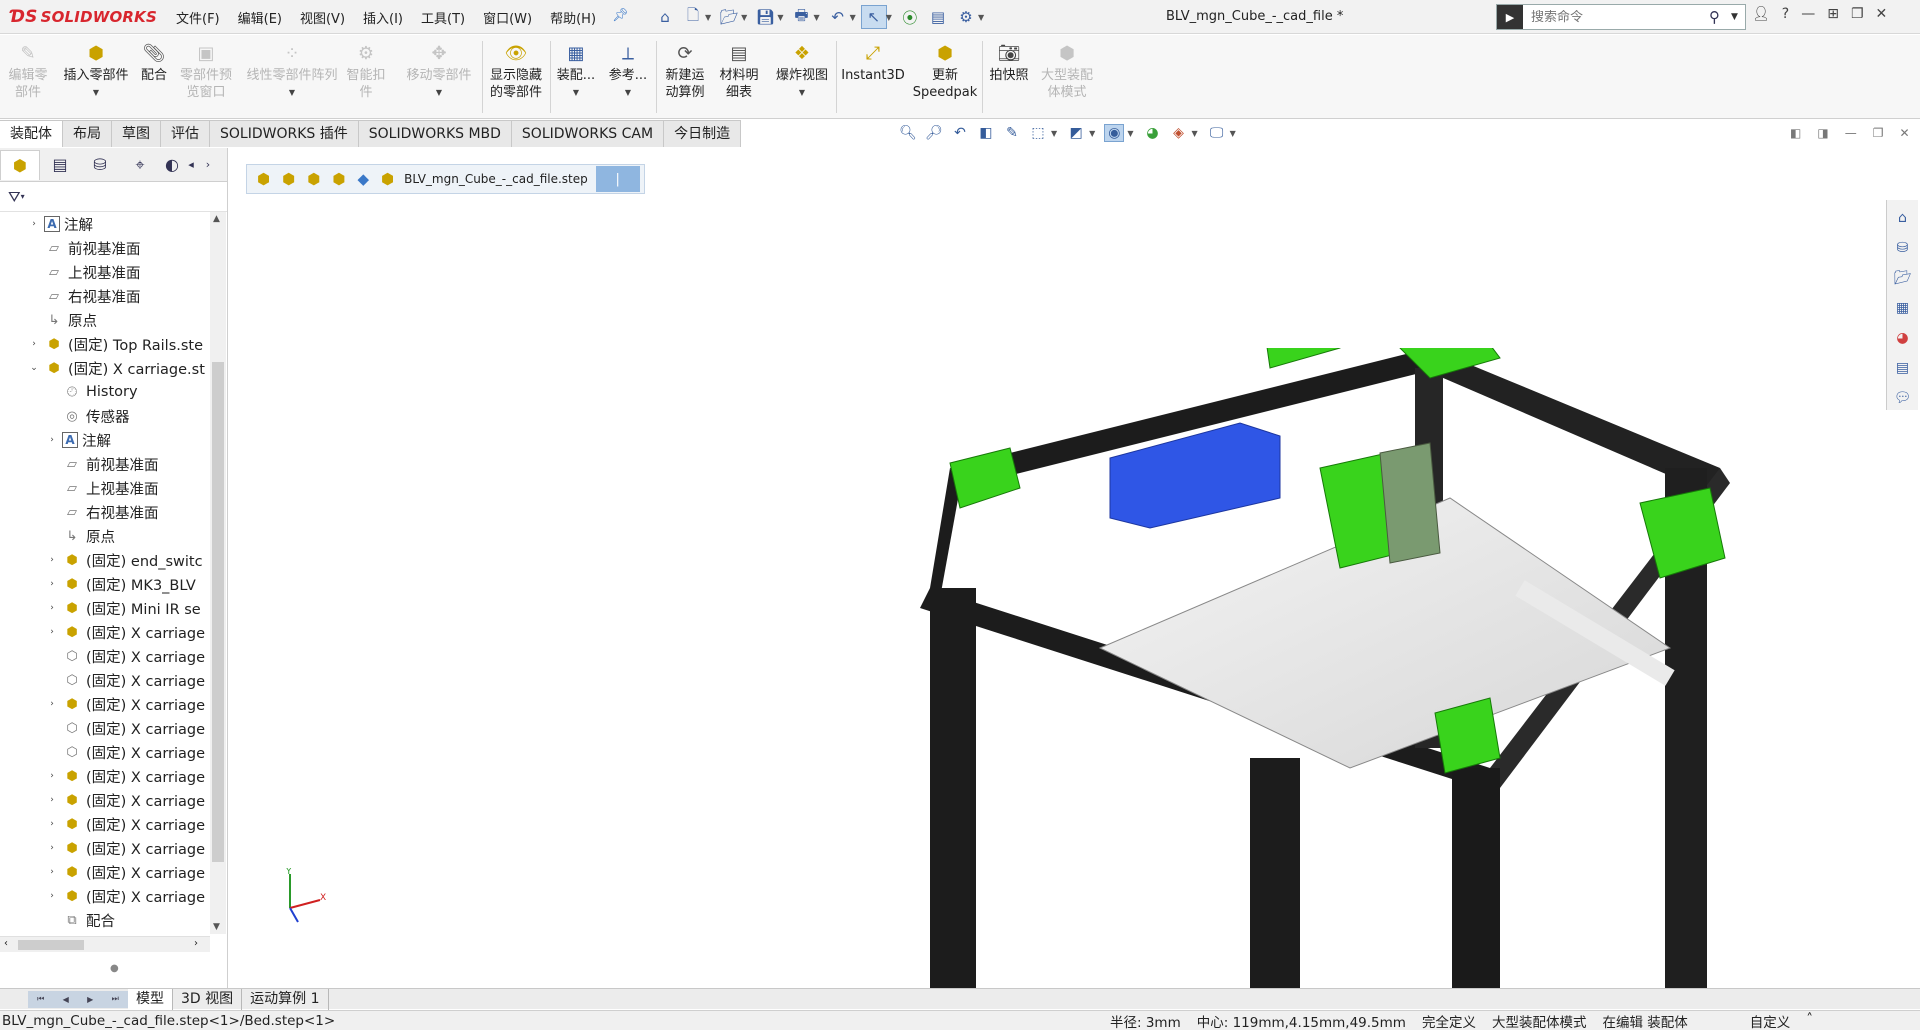 The width and height of the screenshot is (1920, 1030). Describe the element at coordinates (363, 179) in the screenshot. I see `part-icon: ◆` at that location.